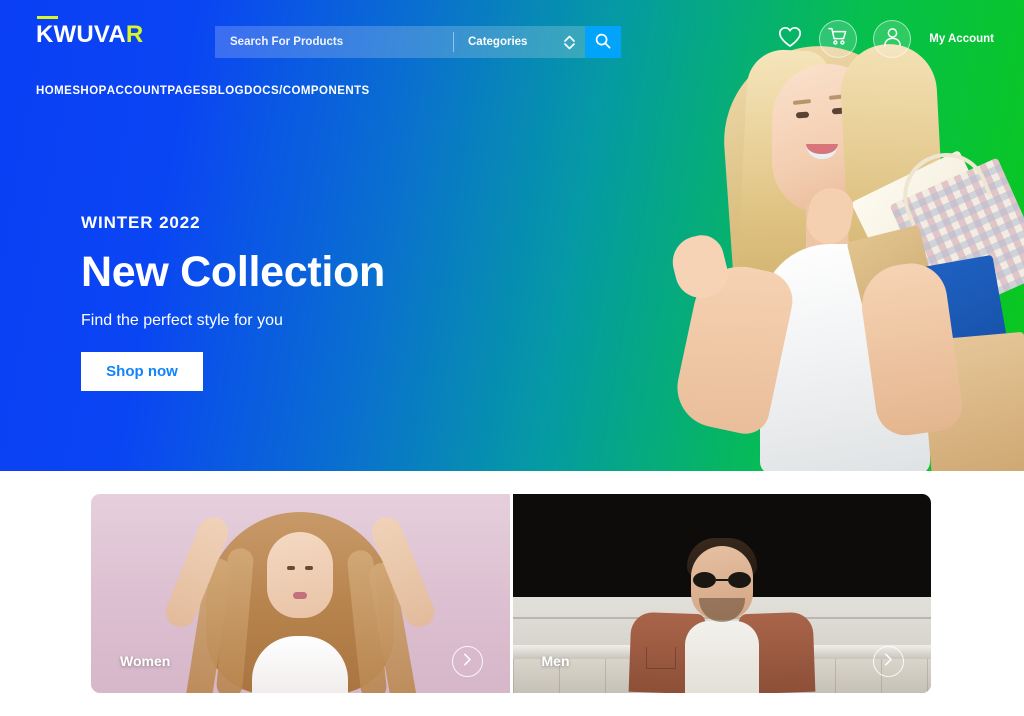 The image size is (1024, 716). Describe the element at coordinates (142, 372) in the screenshot. I see `shop-now-button: Shop now` at that location.